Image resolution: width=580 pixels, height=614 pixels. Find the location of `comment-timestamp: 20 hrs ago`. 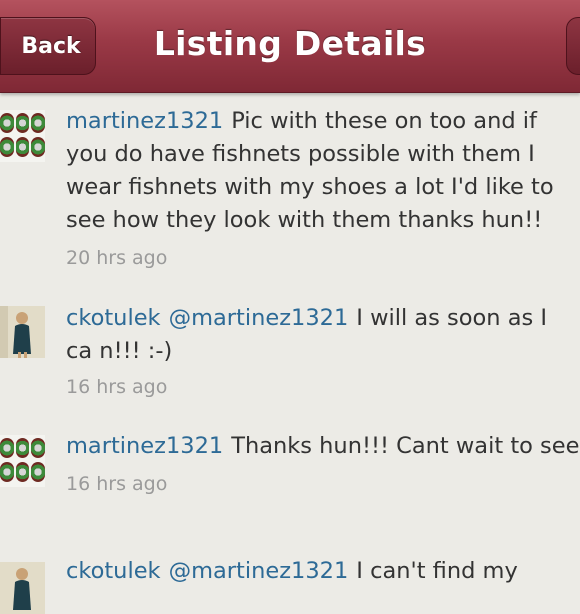

comment-timestamp: 20 hrs ago is located at coordinates (117, 258).